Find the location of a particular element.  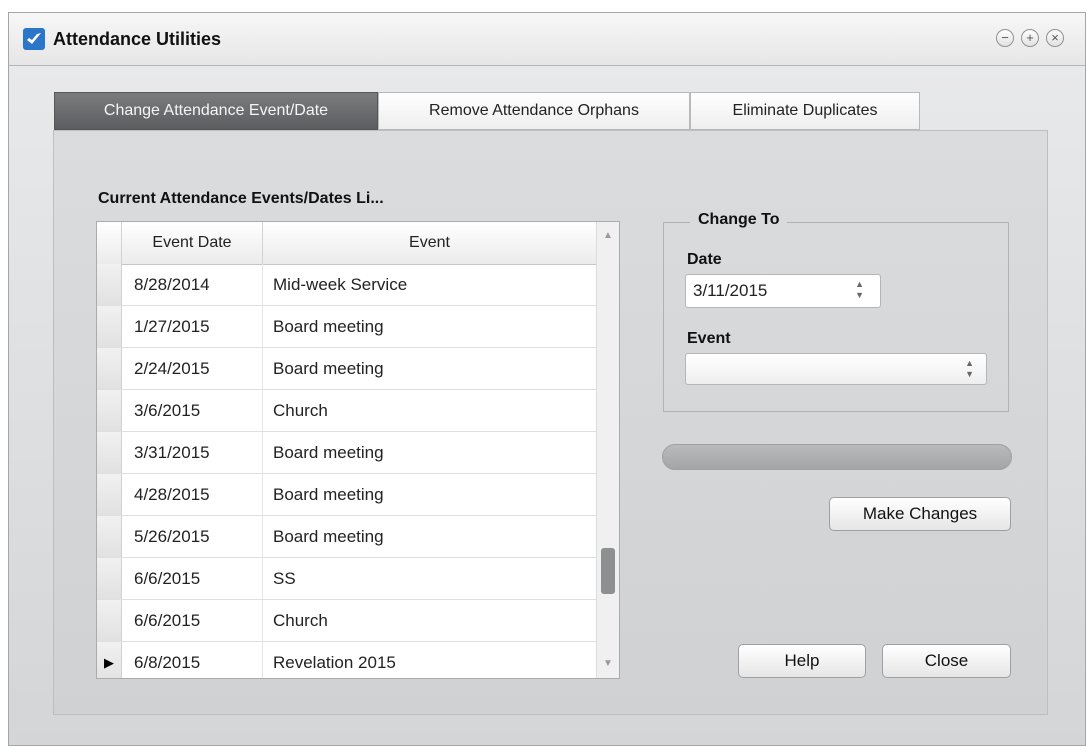

column-header-event-date: Event Date is located at coordinates (192, 243).